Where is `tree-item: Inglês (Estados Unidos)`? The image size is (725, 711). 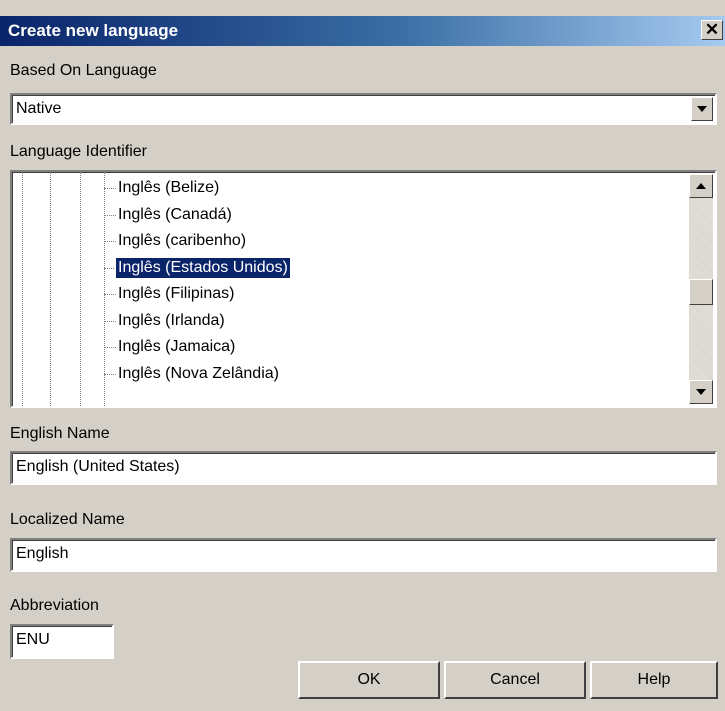
tree-item: Inglês (Estados Unidos) is located at coordinates (210, 269).